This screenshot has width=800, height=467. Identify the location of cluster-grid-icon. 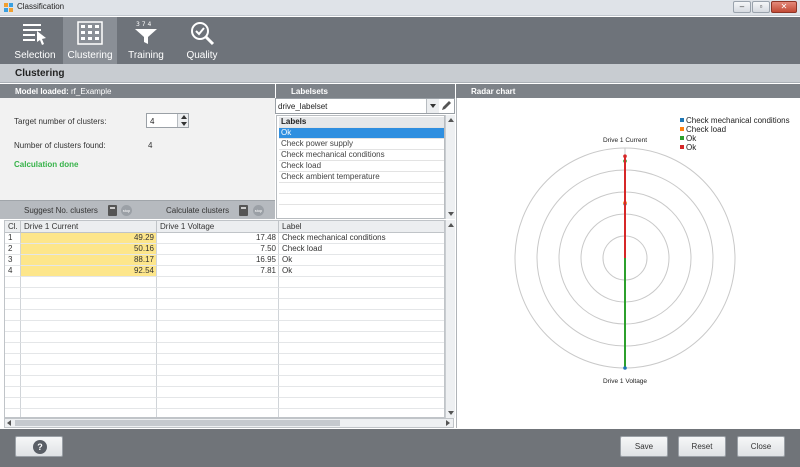
(90, 33).